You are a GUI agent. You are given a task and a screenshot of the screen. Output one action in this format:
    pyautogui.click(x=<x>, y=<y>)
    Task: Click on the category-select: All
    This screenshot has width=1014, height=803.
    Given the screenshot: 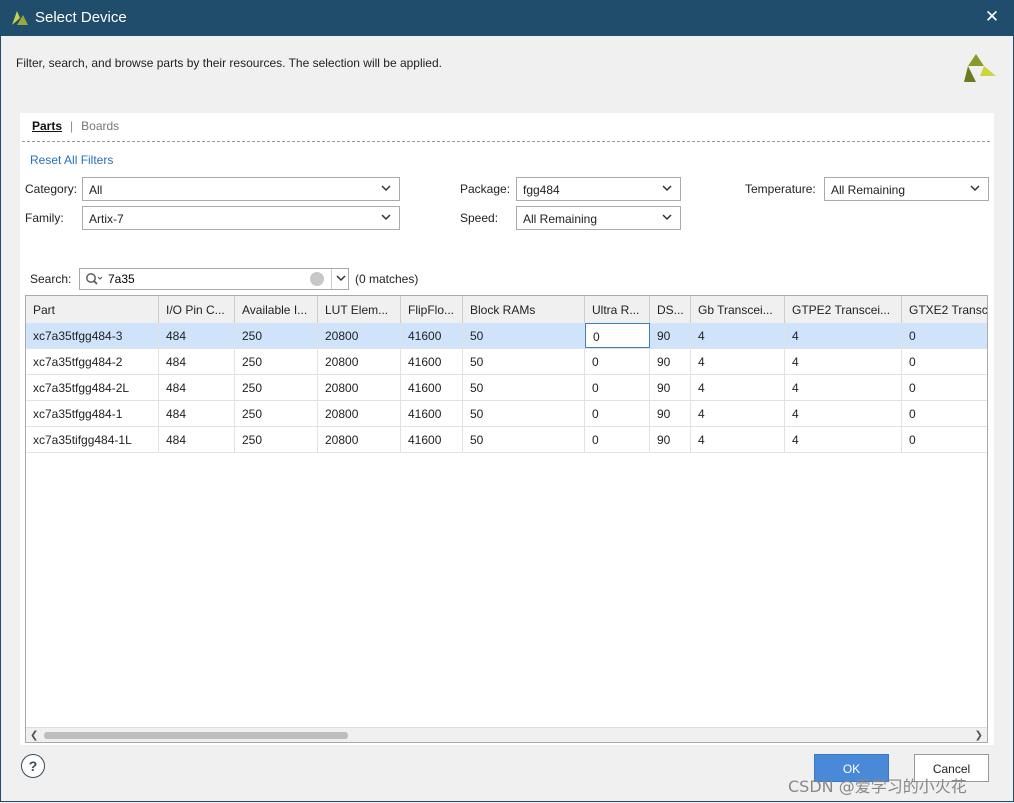 What is the action you would take?
    pyautogui.click(x=241, y=189)
    